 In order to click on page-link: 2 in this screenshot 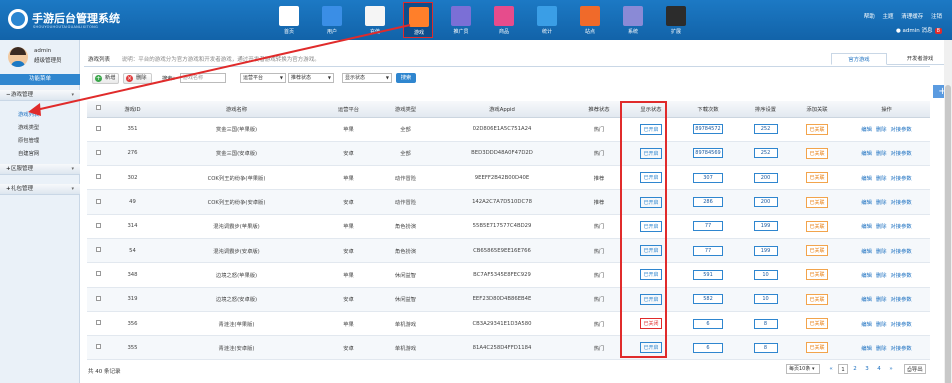, I will do `click(855, 369)`.